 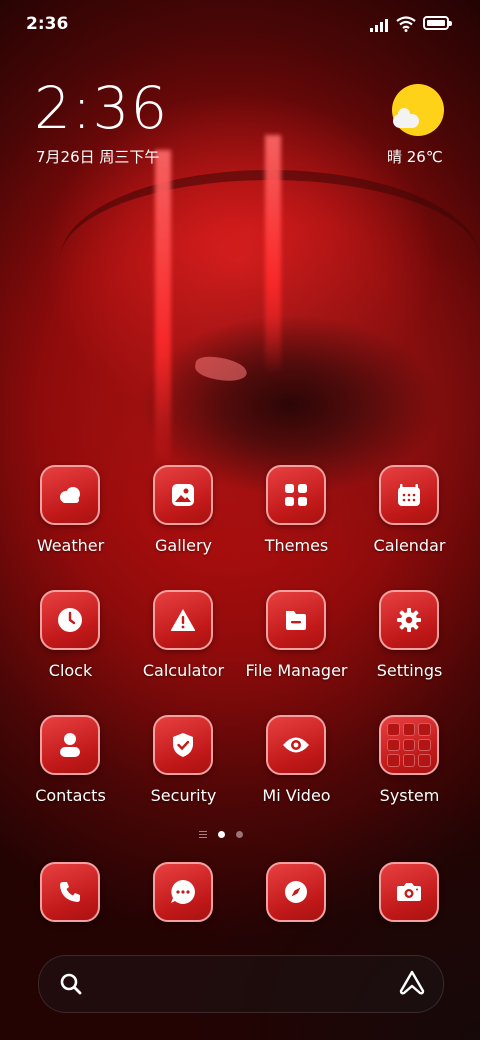 I want to click on wallpaper-glint, so click(x=221, y=369).